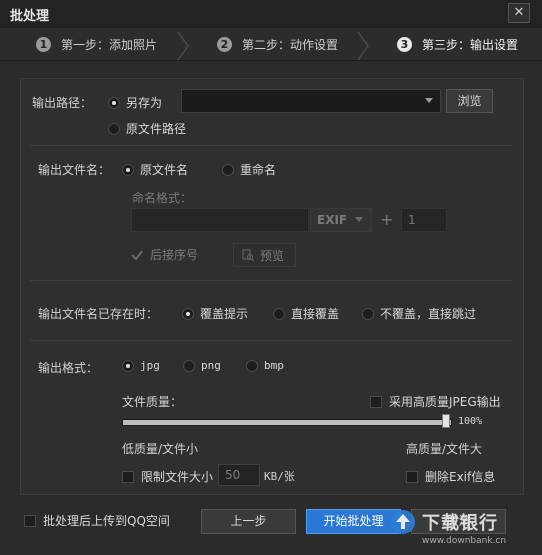  I want to click on limit-size-label: 限制文件大小, so click(177, 477).